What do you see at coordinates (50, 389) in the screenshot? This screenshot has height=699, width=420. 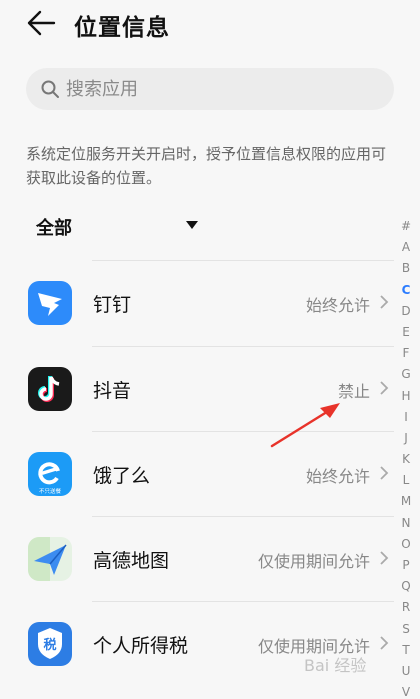 I see `douyin-icon` at bounding box center [50, 389].